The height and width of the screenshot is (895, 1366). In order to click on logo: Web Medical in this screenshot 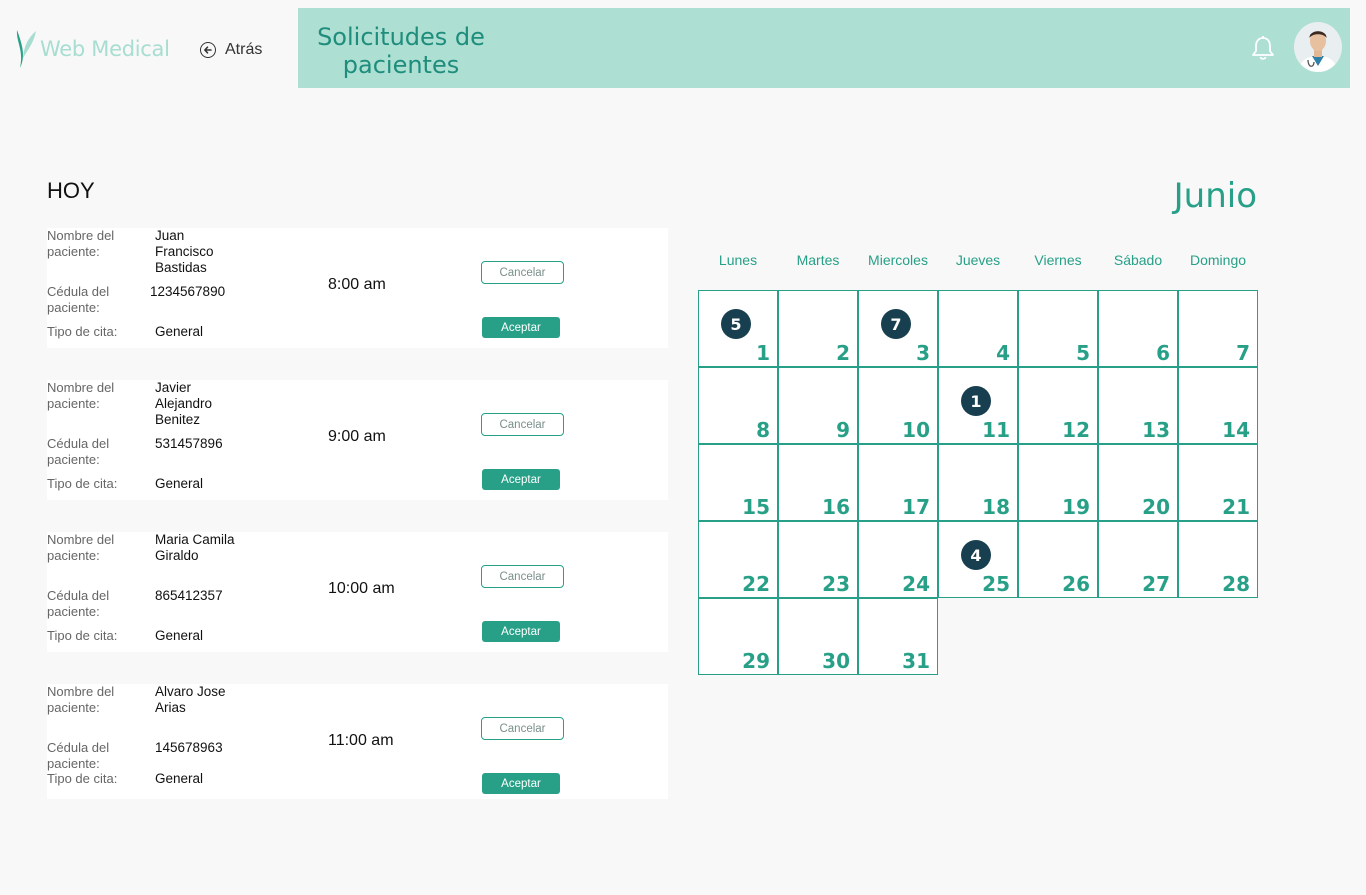, I will do `click(92, 49)`.